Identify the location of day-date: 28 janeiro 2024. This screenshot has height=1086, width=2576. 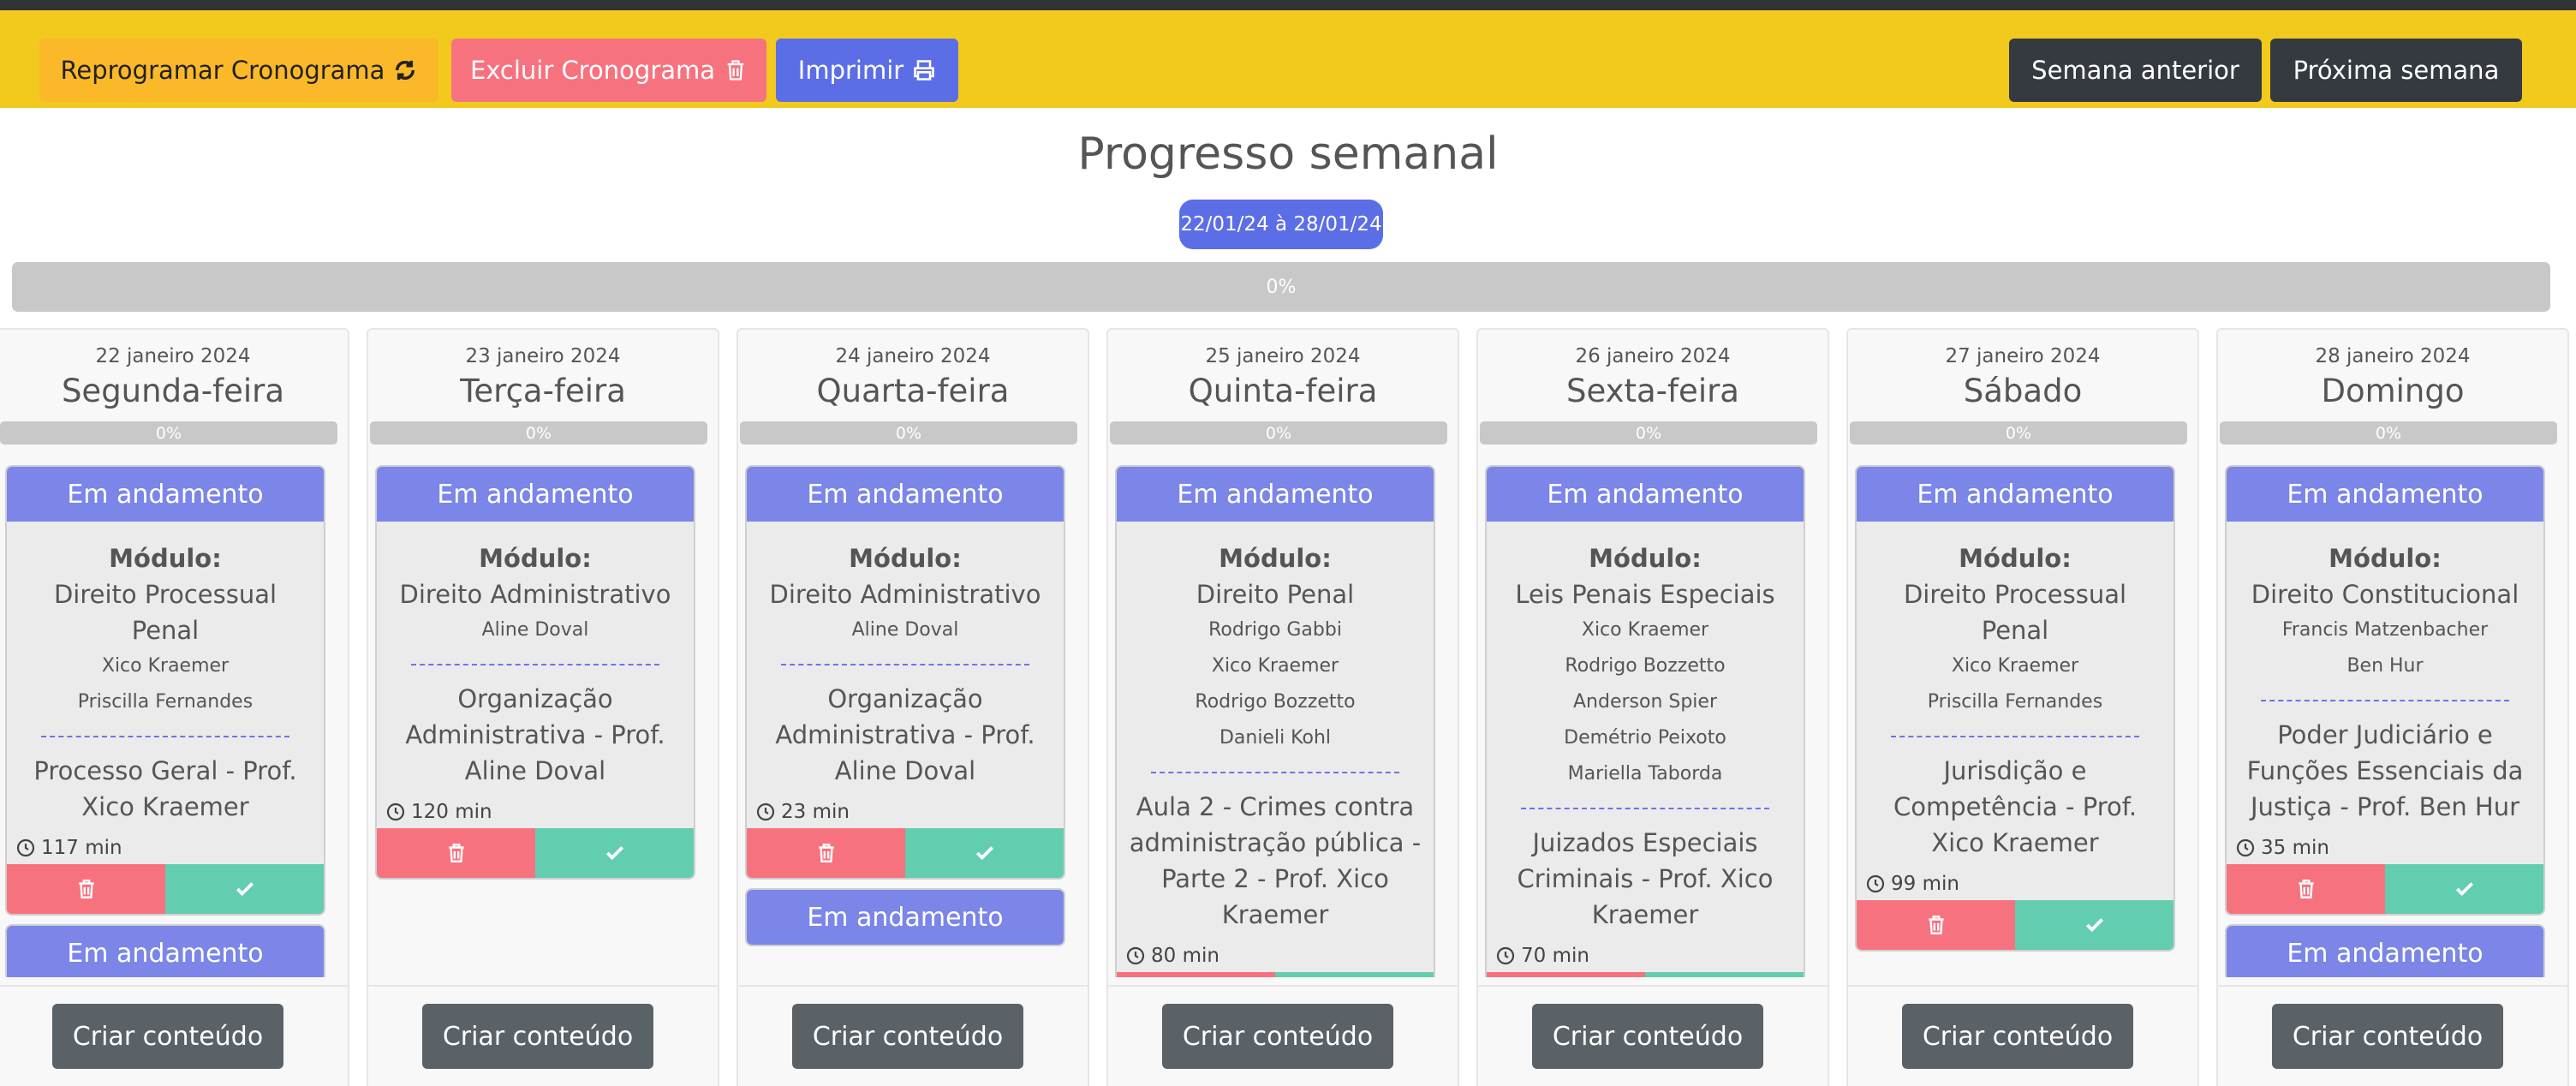
(2393, 356).